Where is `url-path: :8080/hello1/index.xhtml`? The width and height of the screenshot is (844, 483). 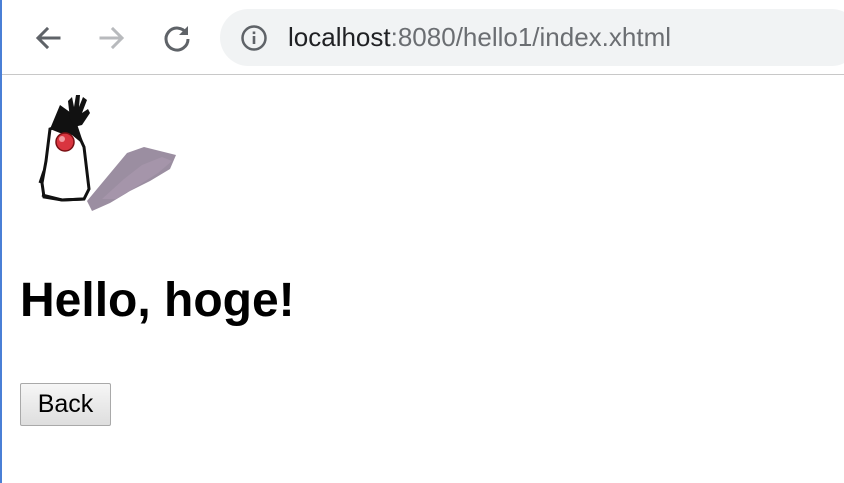 url-path: :8080/hello1/index.xhtml is located at coordinates (531, 37).